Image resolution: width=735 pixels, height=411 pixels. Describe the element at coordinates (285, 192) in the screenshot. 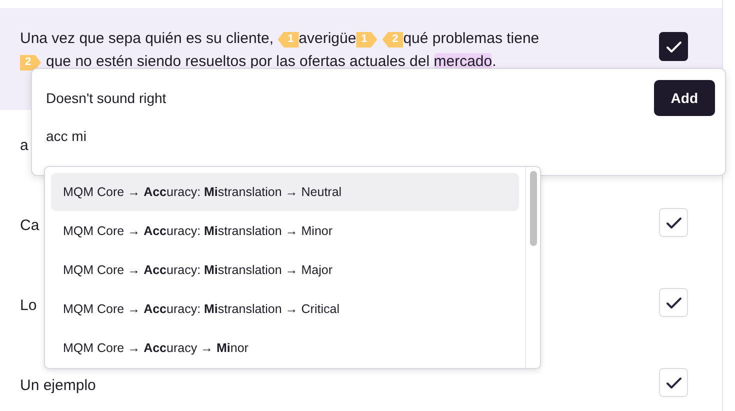

I see `option-item: MQM Core → Accuracy: Mistranslation → Neutral` at that location.